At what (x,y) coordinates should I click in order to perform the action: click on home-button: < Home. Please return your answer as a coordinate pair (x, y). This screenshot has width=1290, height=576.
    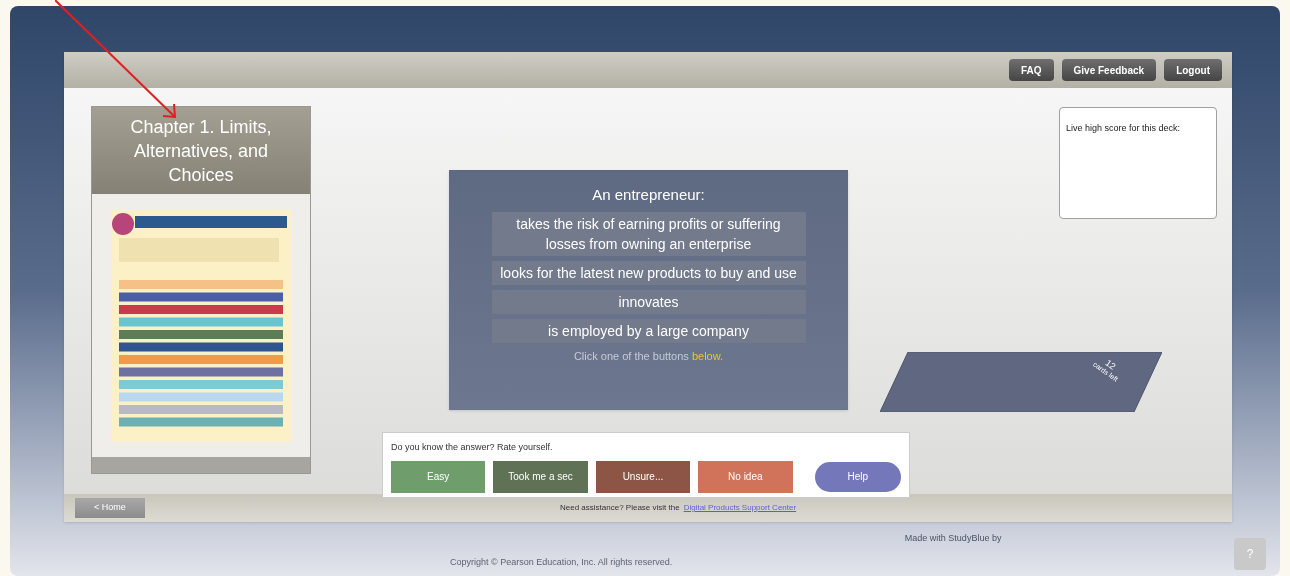
    Looking at the image, I should click on (110, 508).